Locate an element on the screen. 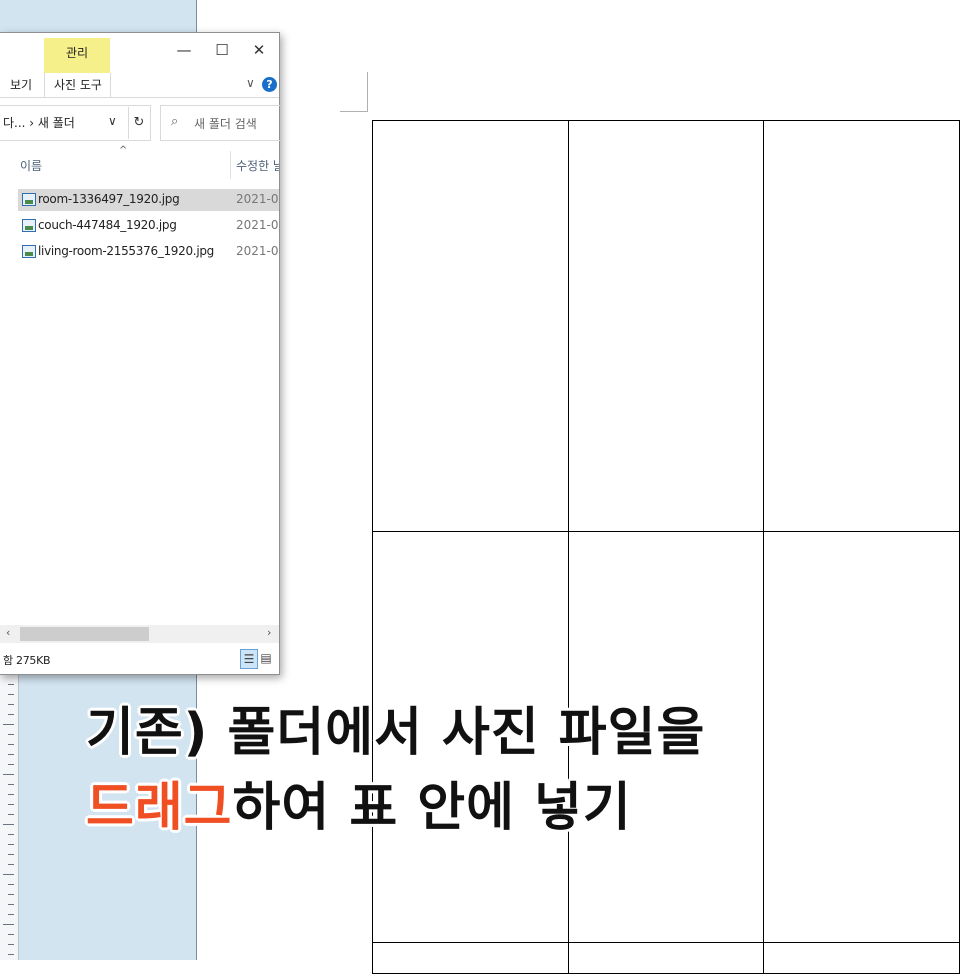 The height and width of the screenshot is (974, 960). sort-caret-icon: ^ is located at coordinates (123, 150).